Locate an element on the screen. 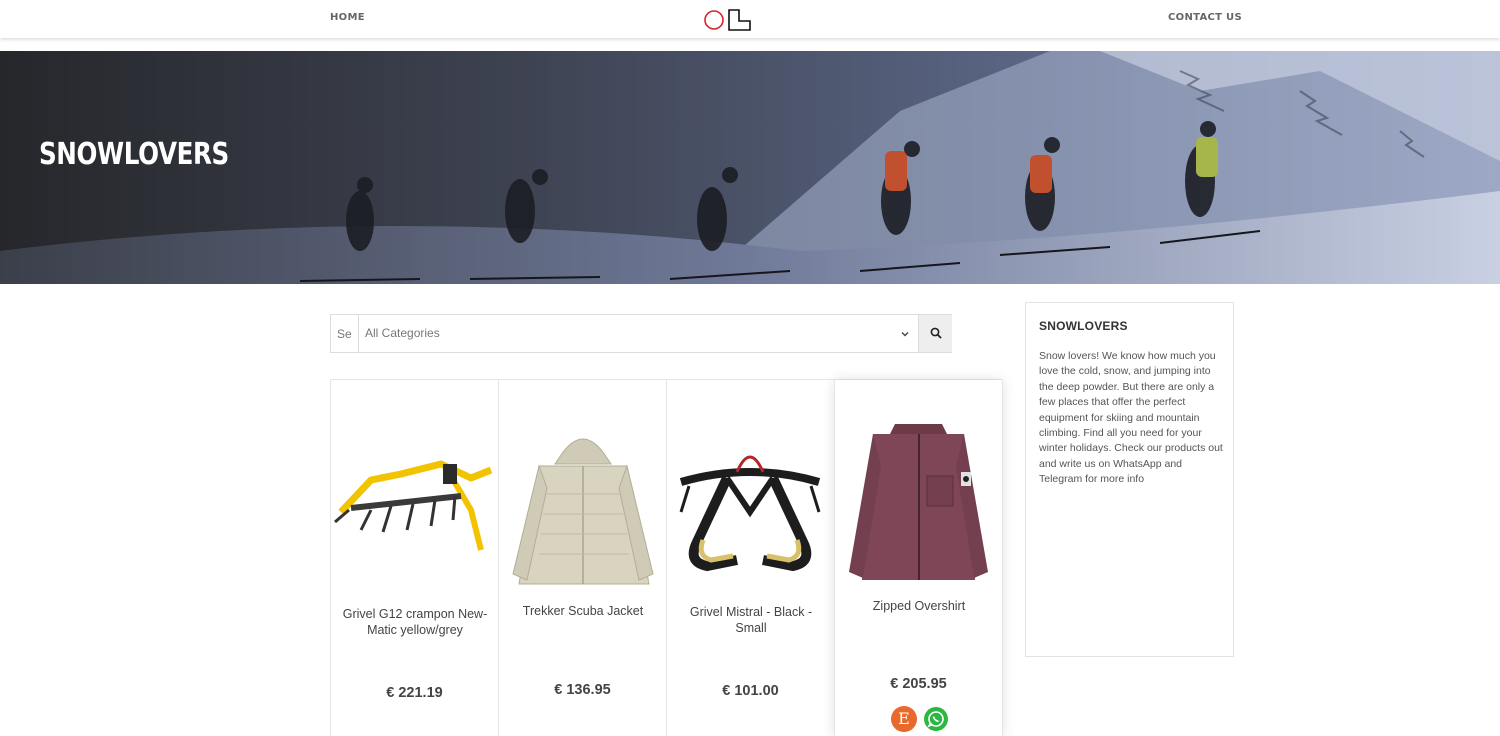 The image size is (1500, 736). product-contact-icons: E is located at coordinates (921, 719).